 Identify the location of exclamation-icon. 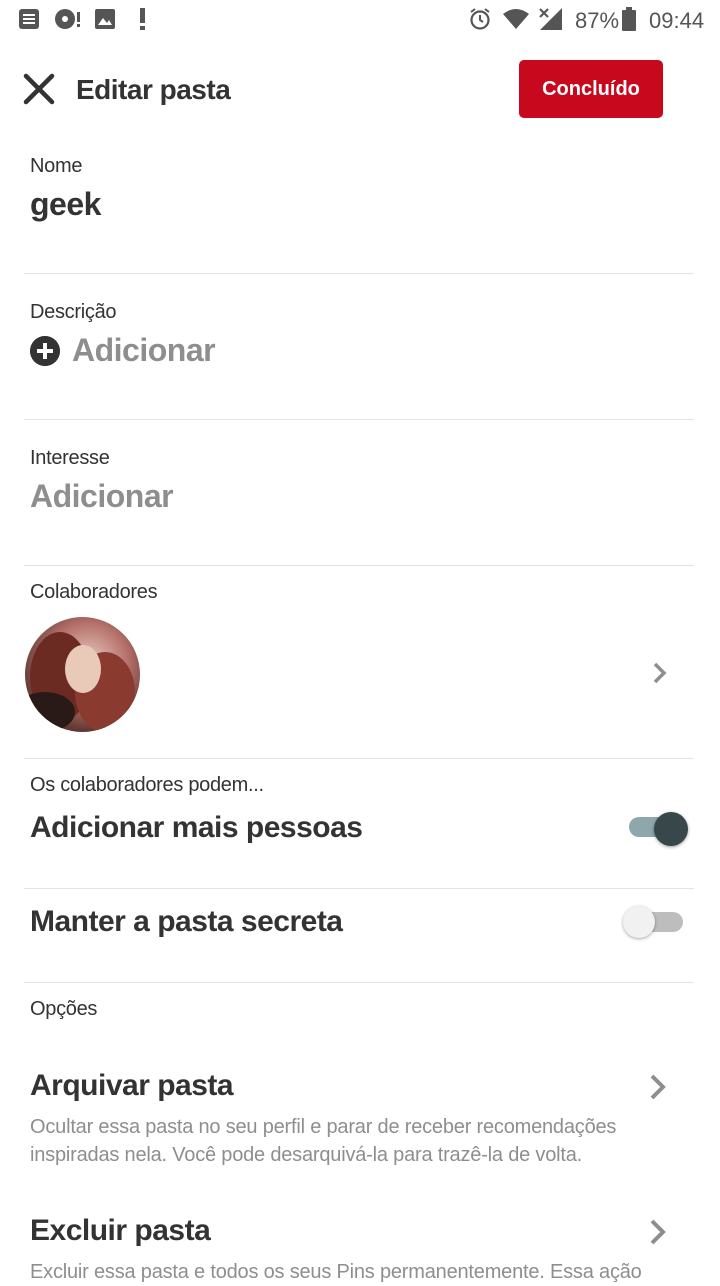
(142, 19).